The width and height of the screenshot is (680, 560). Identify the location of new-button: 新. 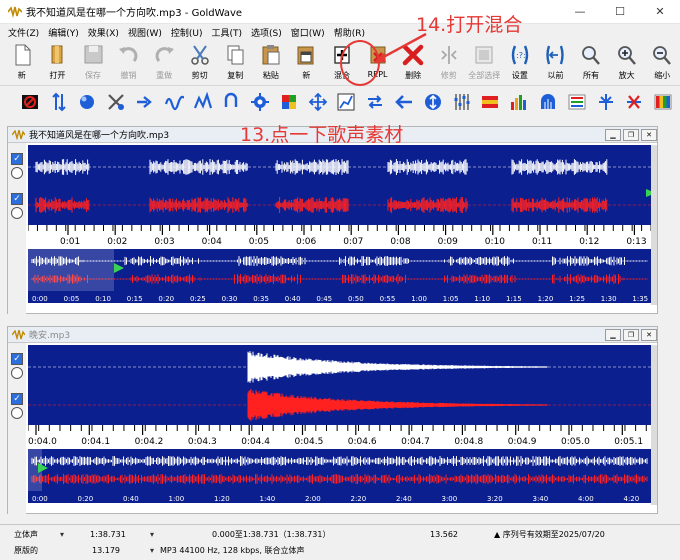
(22, 63).